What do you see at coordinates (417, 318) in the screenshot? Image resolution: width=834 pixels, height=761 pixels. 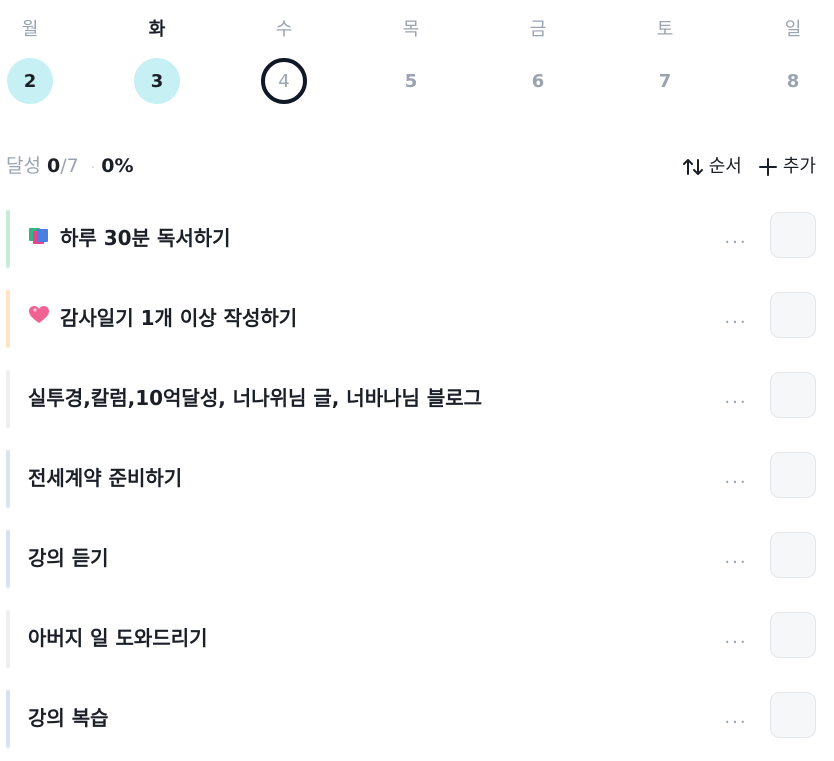 I see `habit-row: 감사일기 1개 이상 작성하기 ···` at bounding box center [417, 318].